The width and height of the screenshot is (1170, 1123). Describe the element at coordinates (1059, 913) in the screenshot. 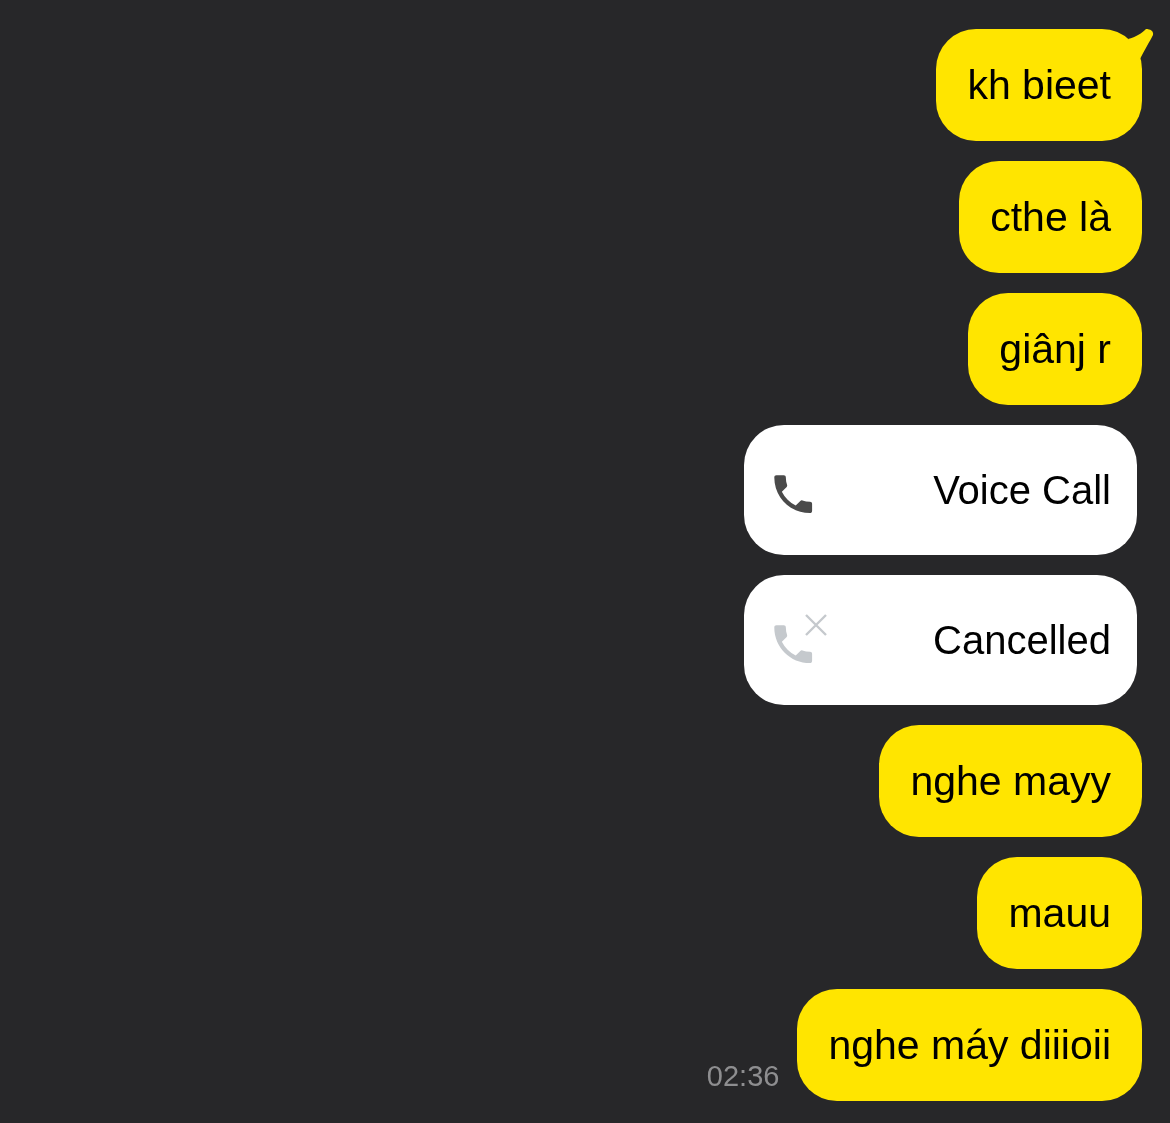

I see `message-bubble: mauu` at that location.